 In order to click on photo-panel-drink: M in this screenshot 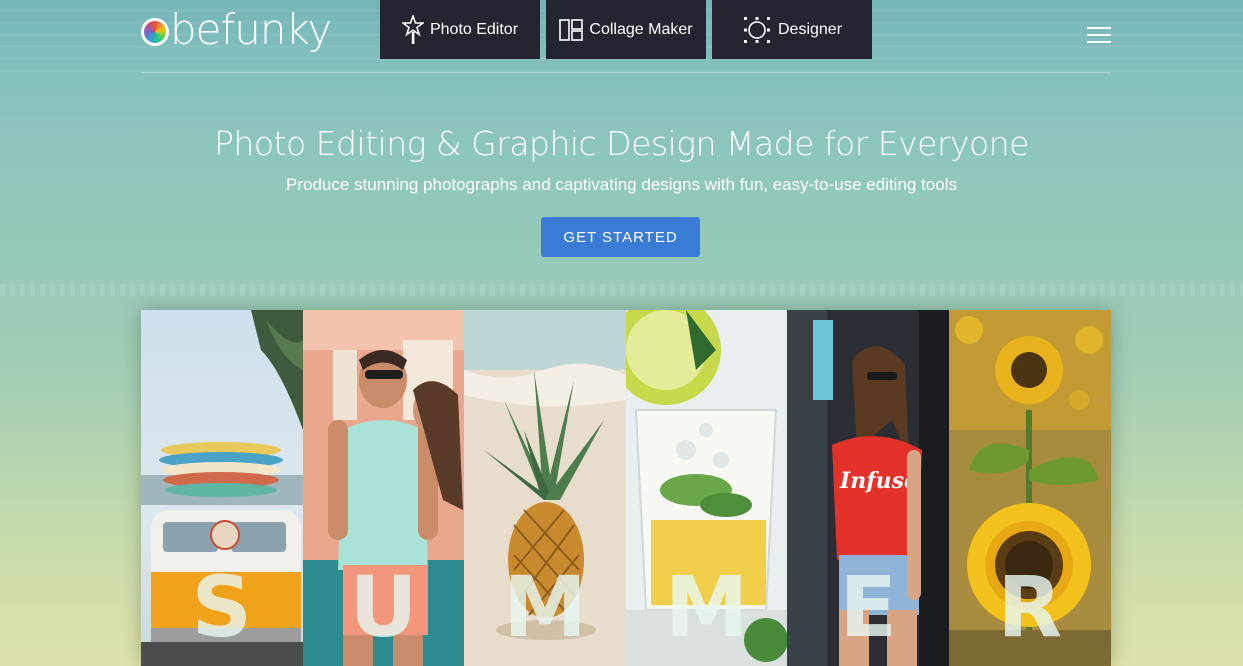, I will do `click(706, 488)`.